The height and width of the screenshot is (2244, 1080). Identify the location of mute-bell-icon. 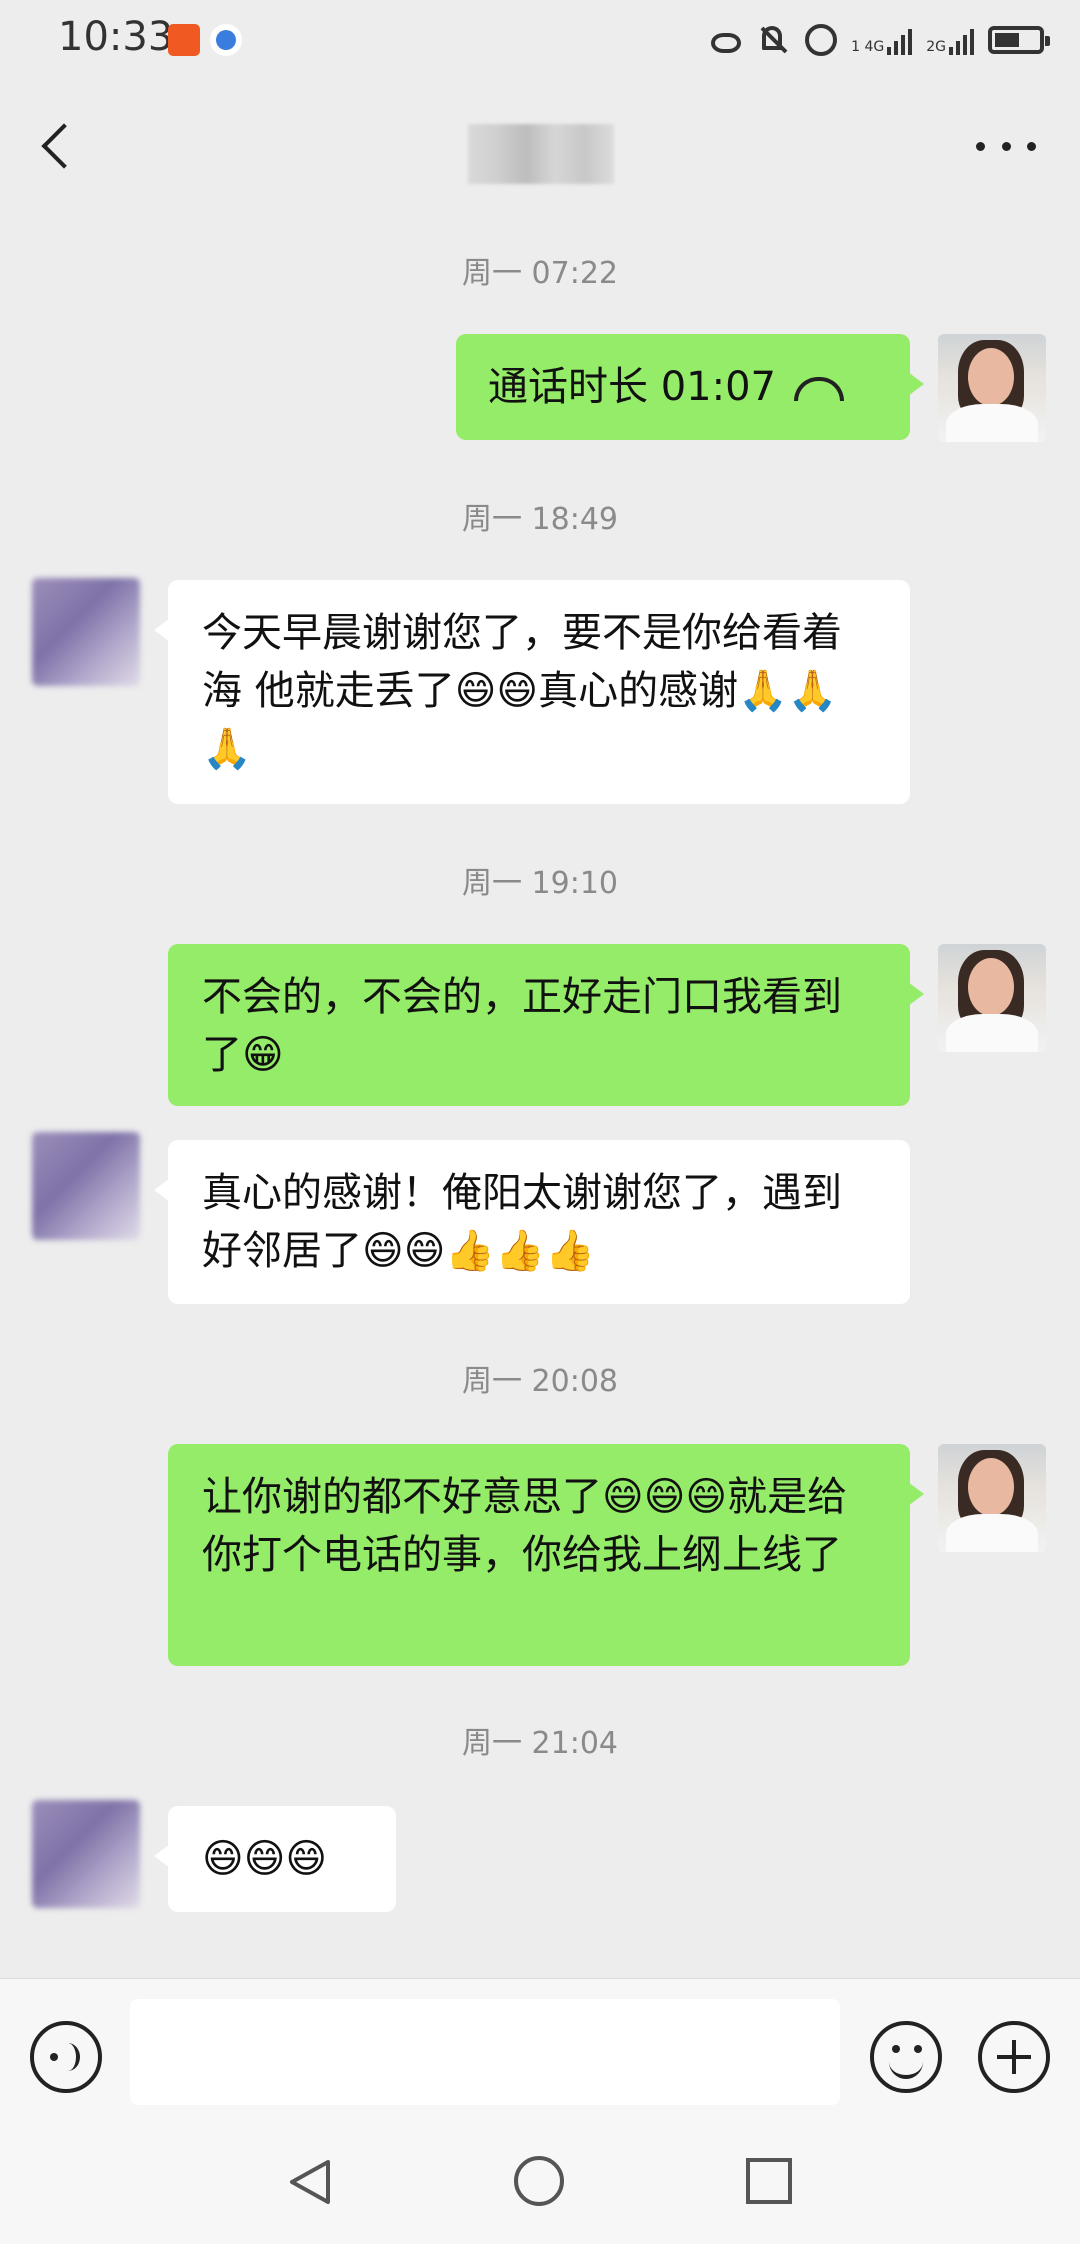
(773, 40).